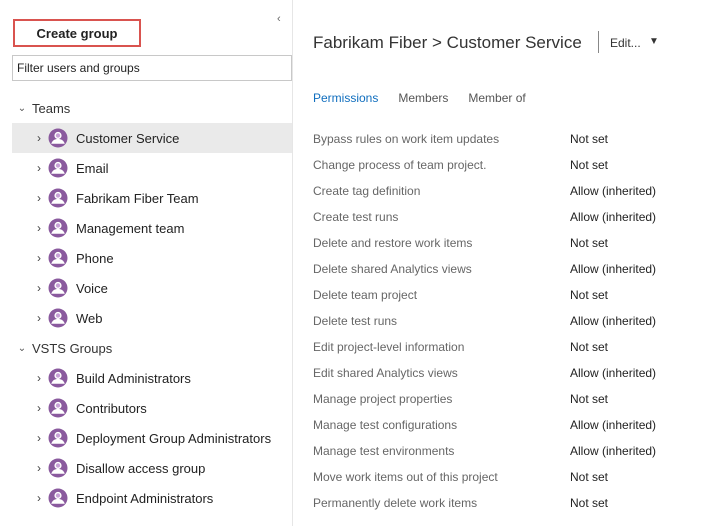 This screenshot has height=526, width=701. I want to click on tab-members: Members, so click(423, 98).